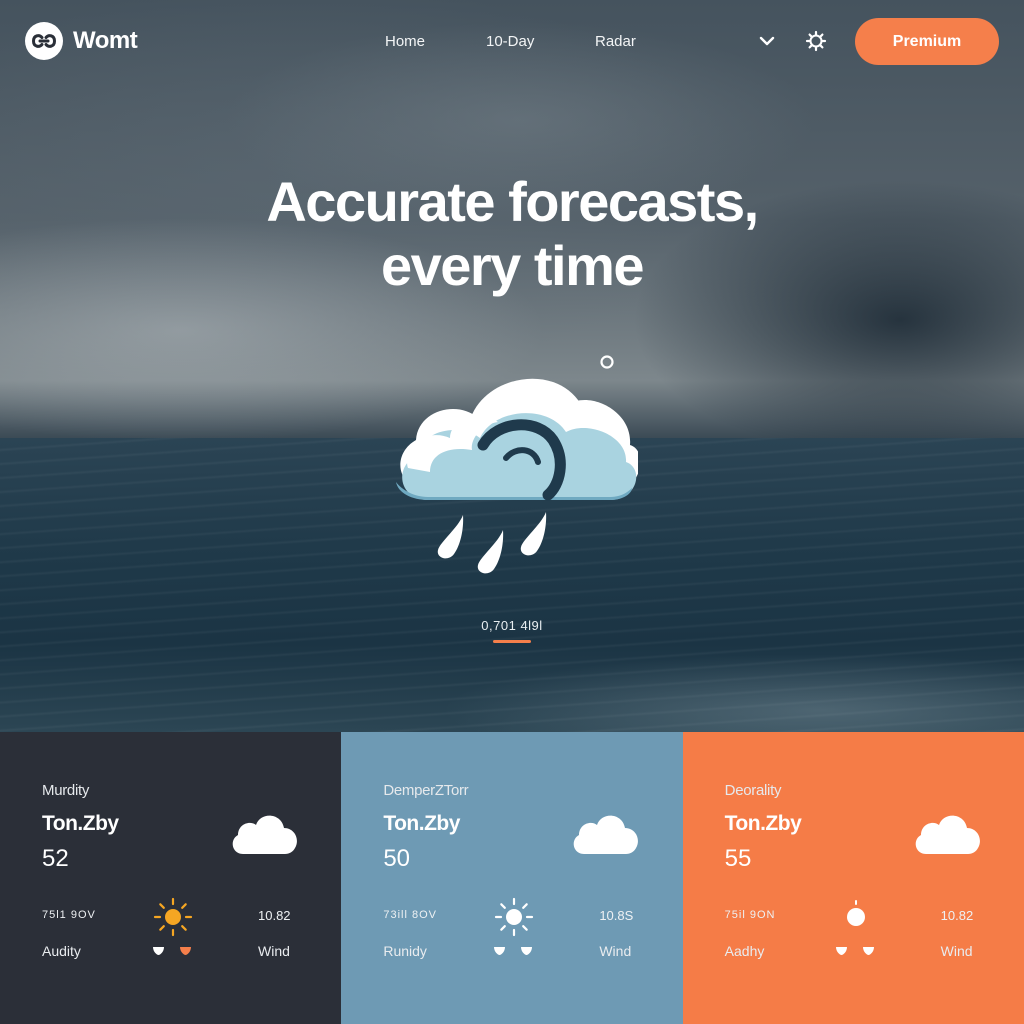 The image size is (1024, 1024). I want to click on headline-line-1: Accurate forecasts,, so click(512, 201).